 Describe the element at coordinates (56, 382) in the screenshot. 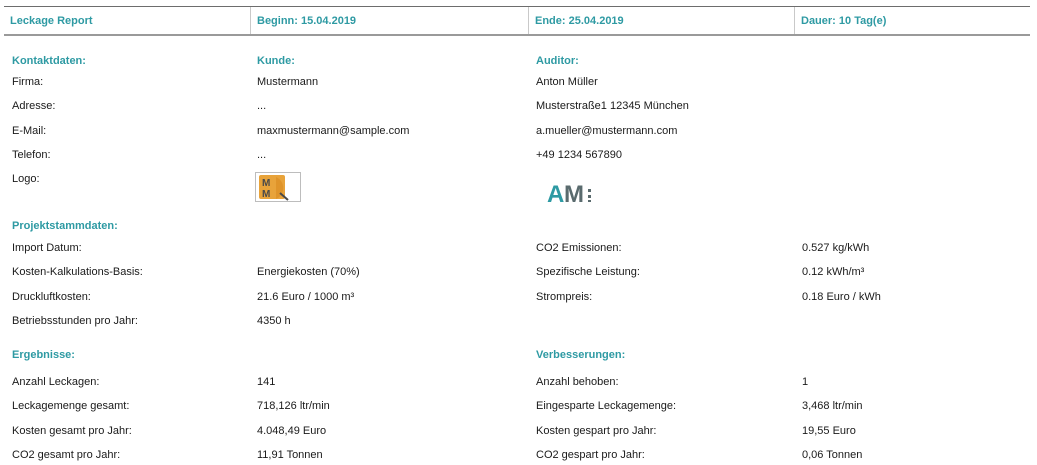

I see `field-label: Anzahl Leckagen:` at that location.